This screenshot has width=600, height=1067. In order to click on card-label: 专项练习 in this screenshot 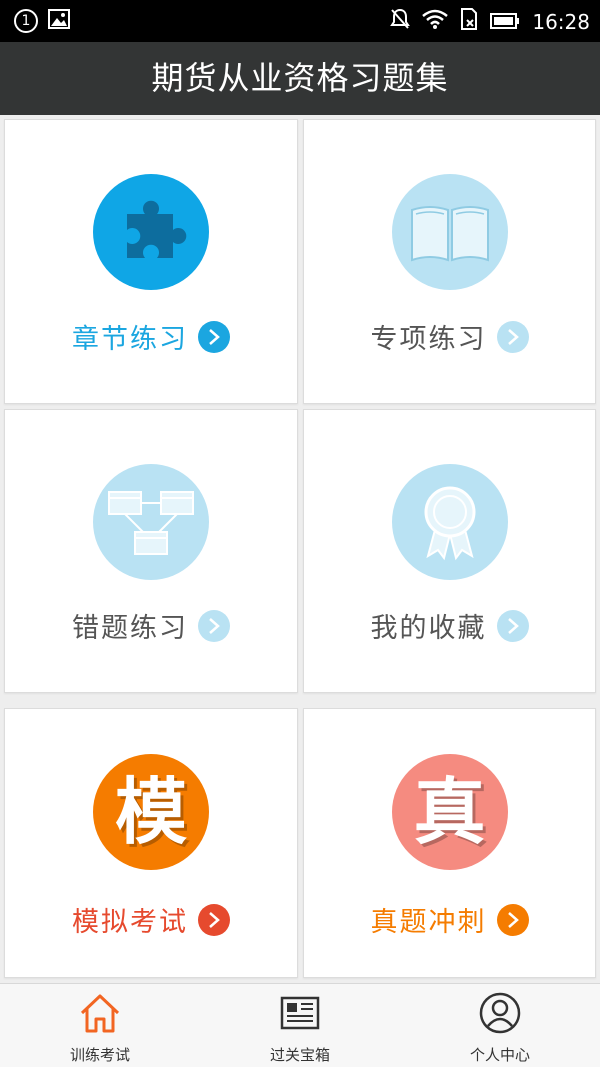, I will do `click(428, 339)`.